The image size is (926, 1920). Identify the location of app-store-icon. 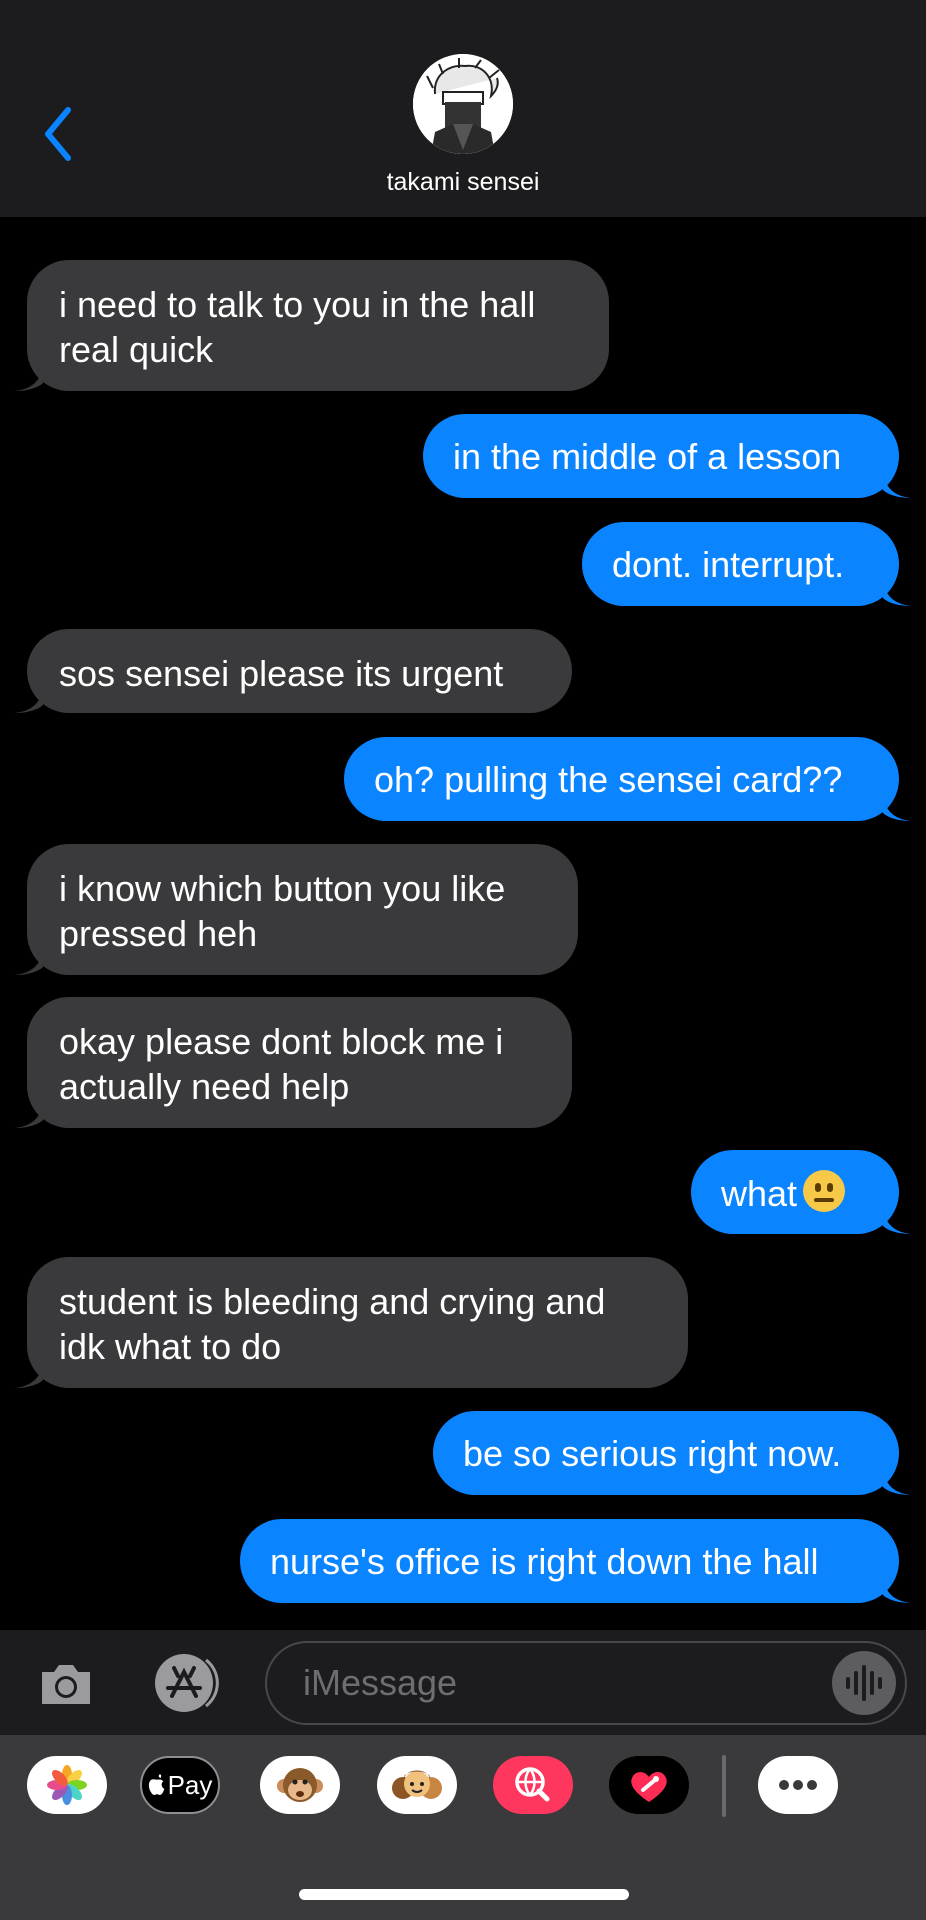
(187, 1683).